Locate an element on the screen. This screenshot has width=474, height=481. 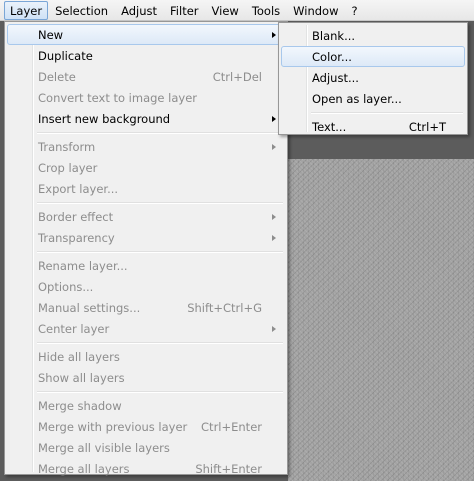
menu-item-shortcut: Shift+Enter is located at coordinates (228, 469).